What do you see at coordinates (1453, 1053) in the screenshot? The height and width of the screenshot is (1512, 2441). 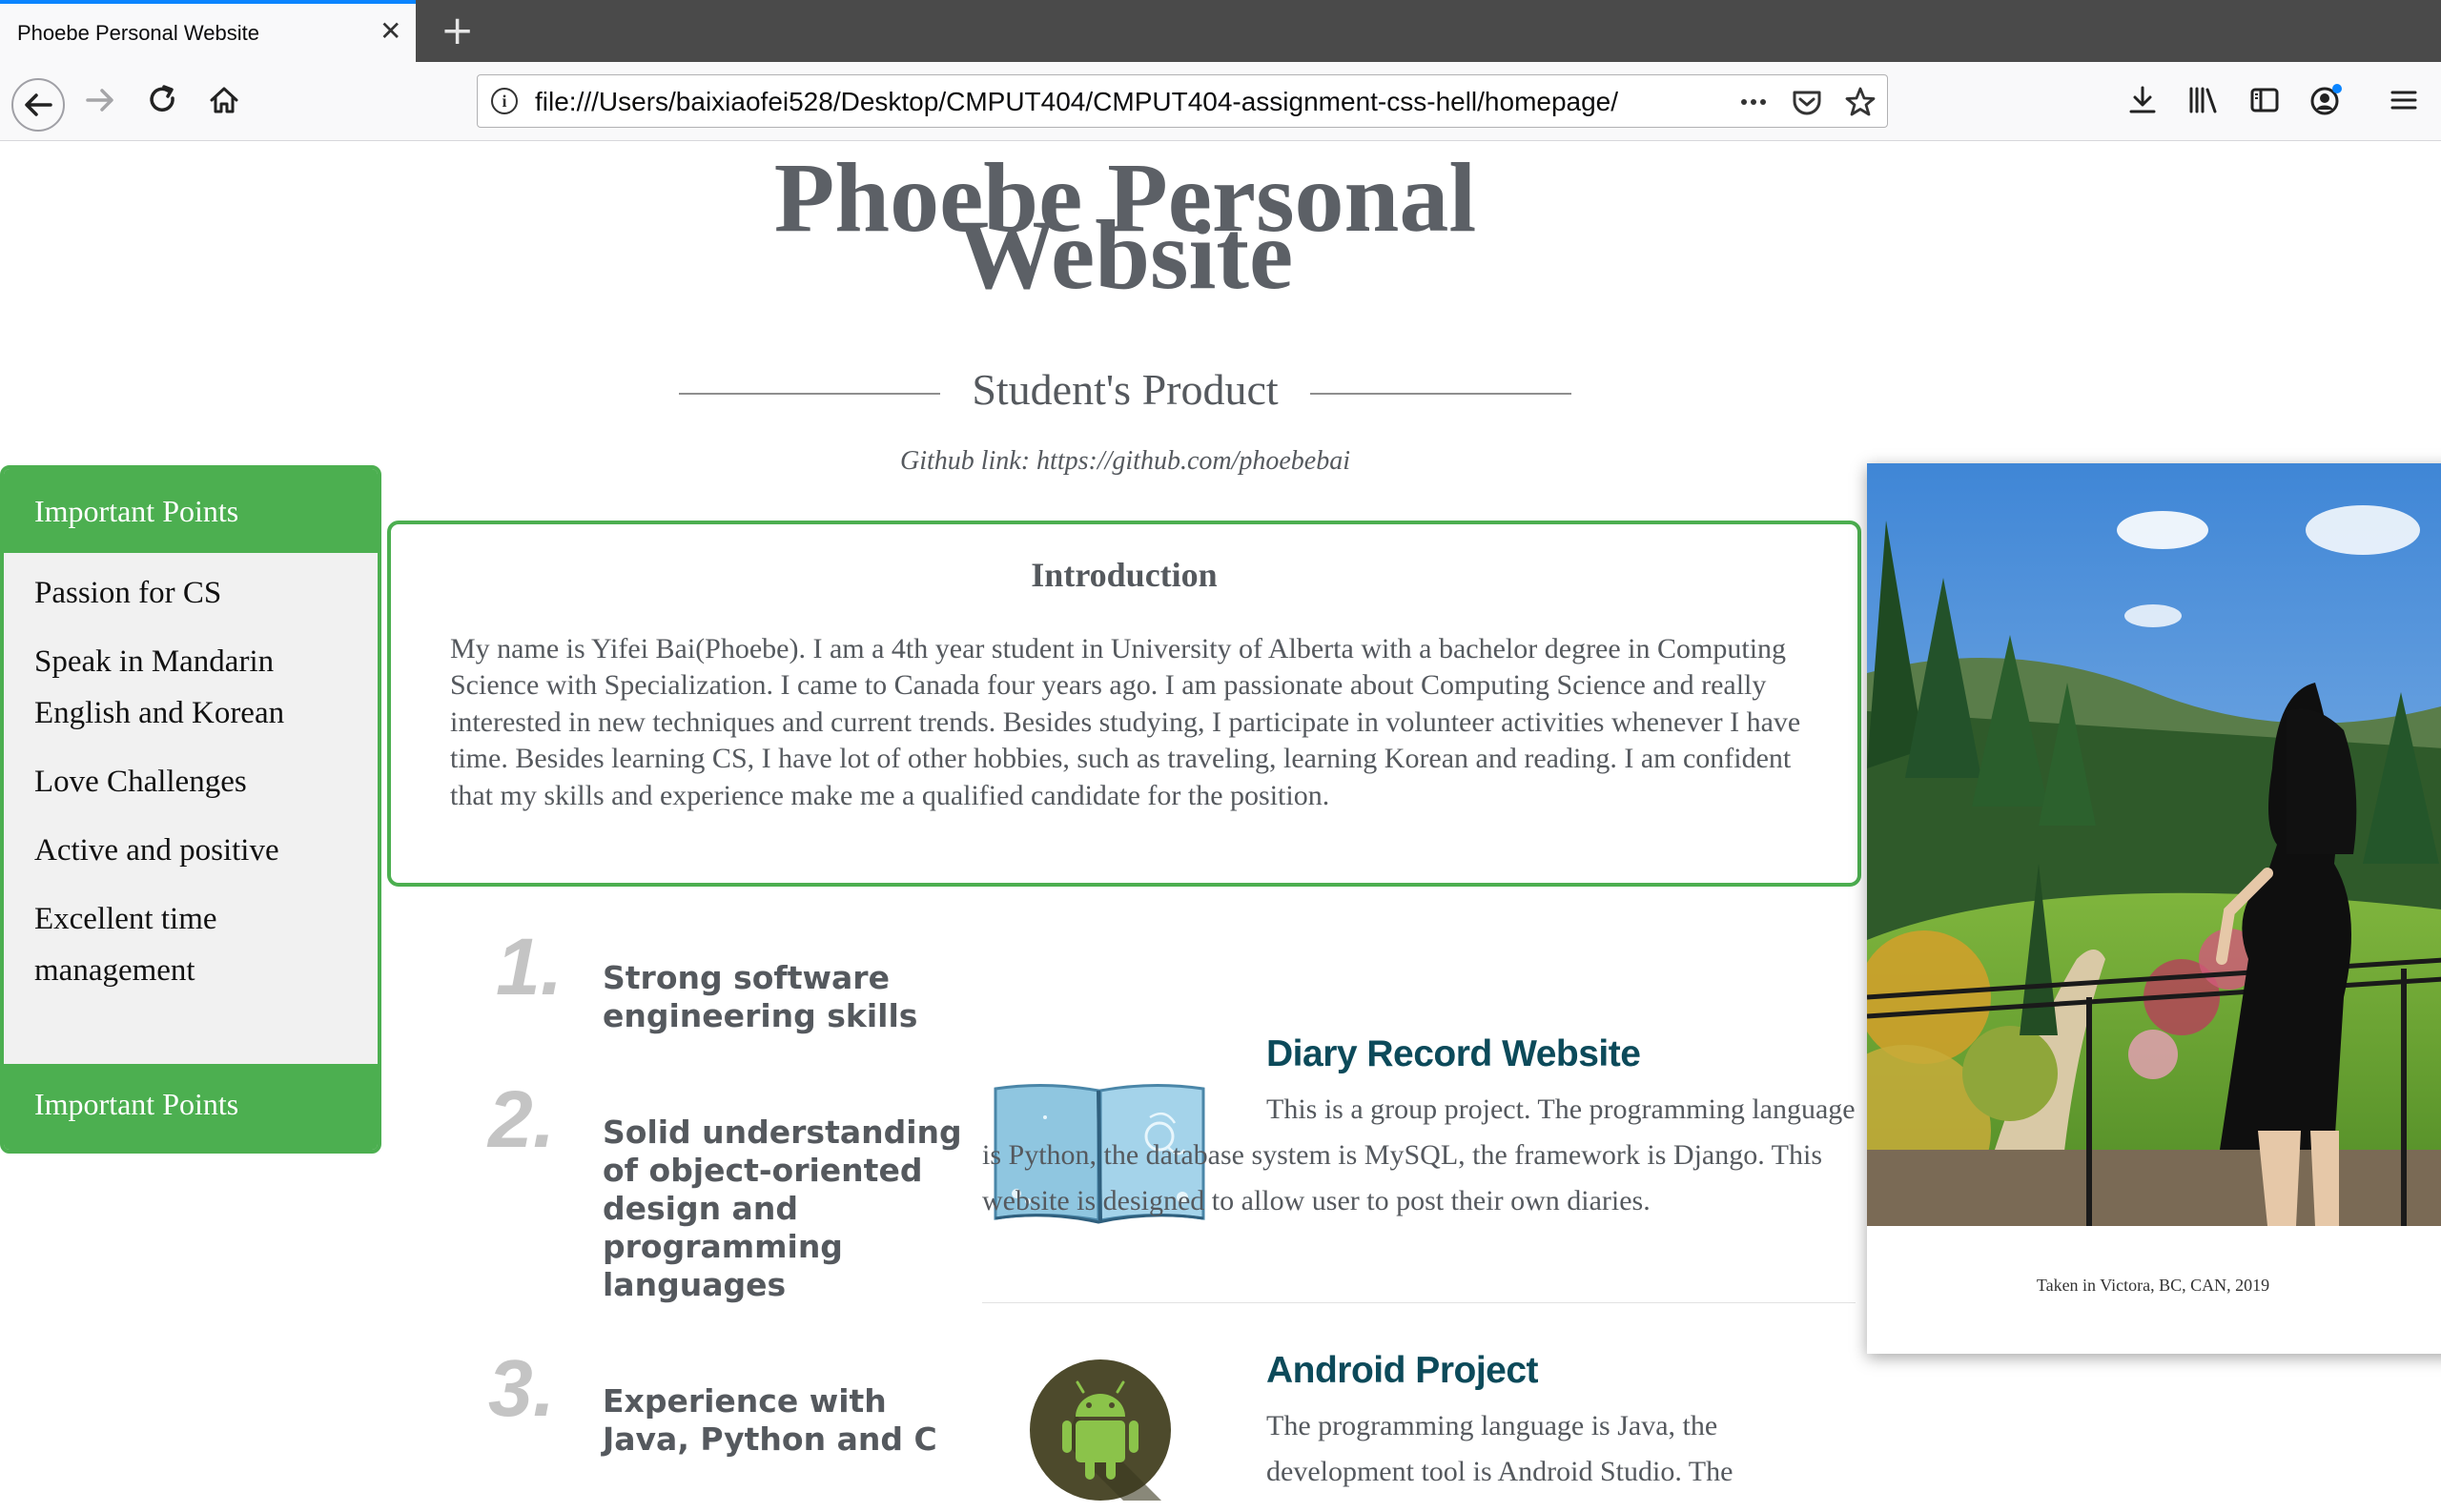 I see `project-title: Diary Record Website` at bounding box center [1453, 1053].